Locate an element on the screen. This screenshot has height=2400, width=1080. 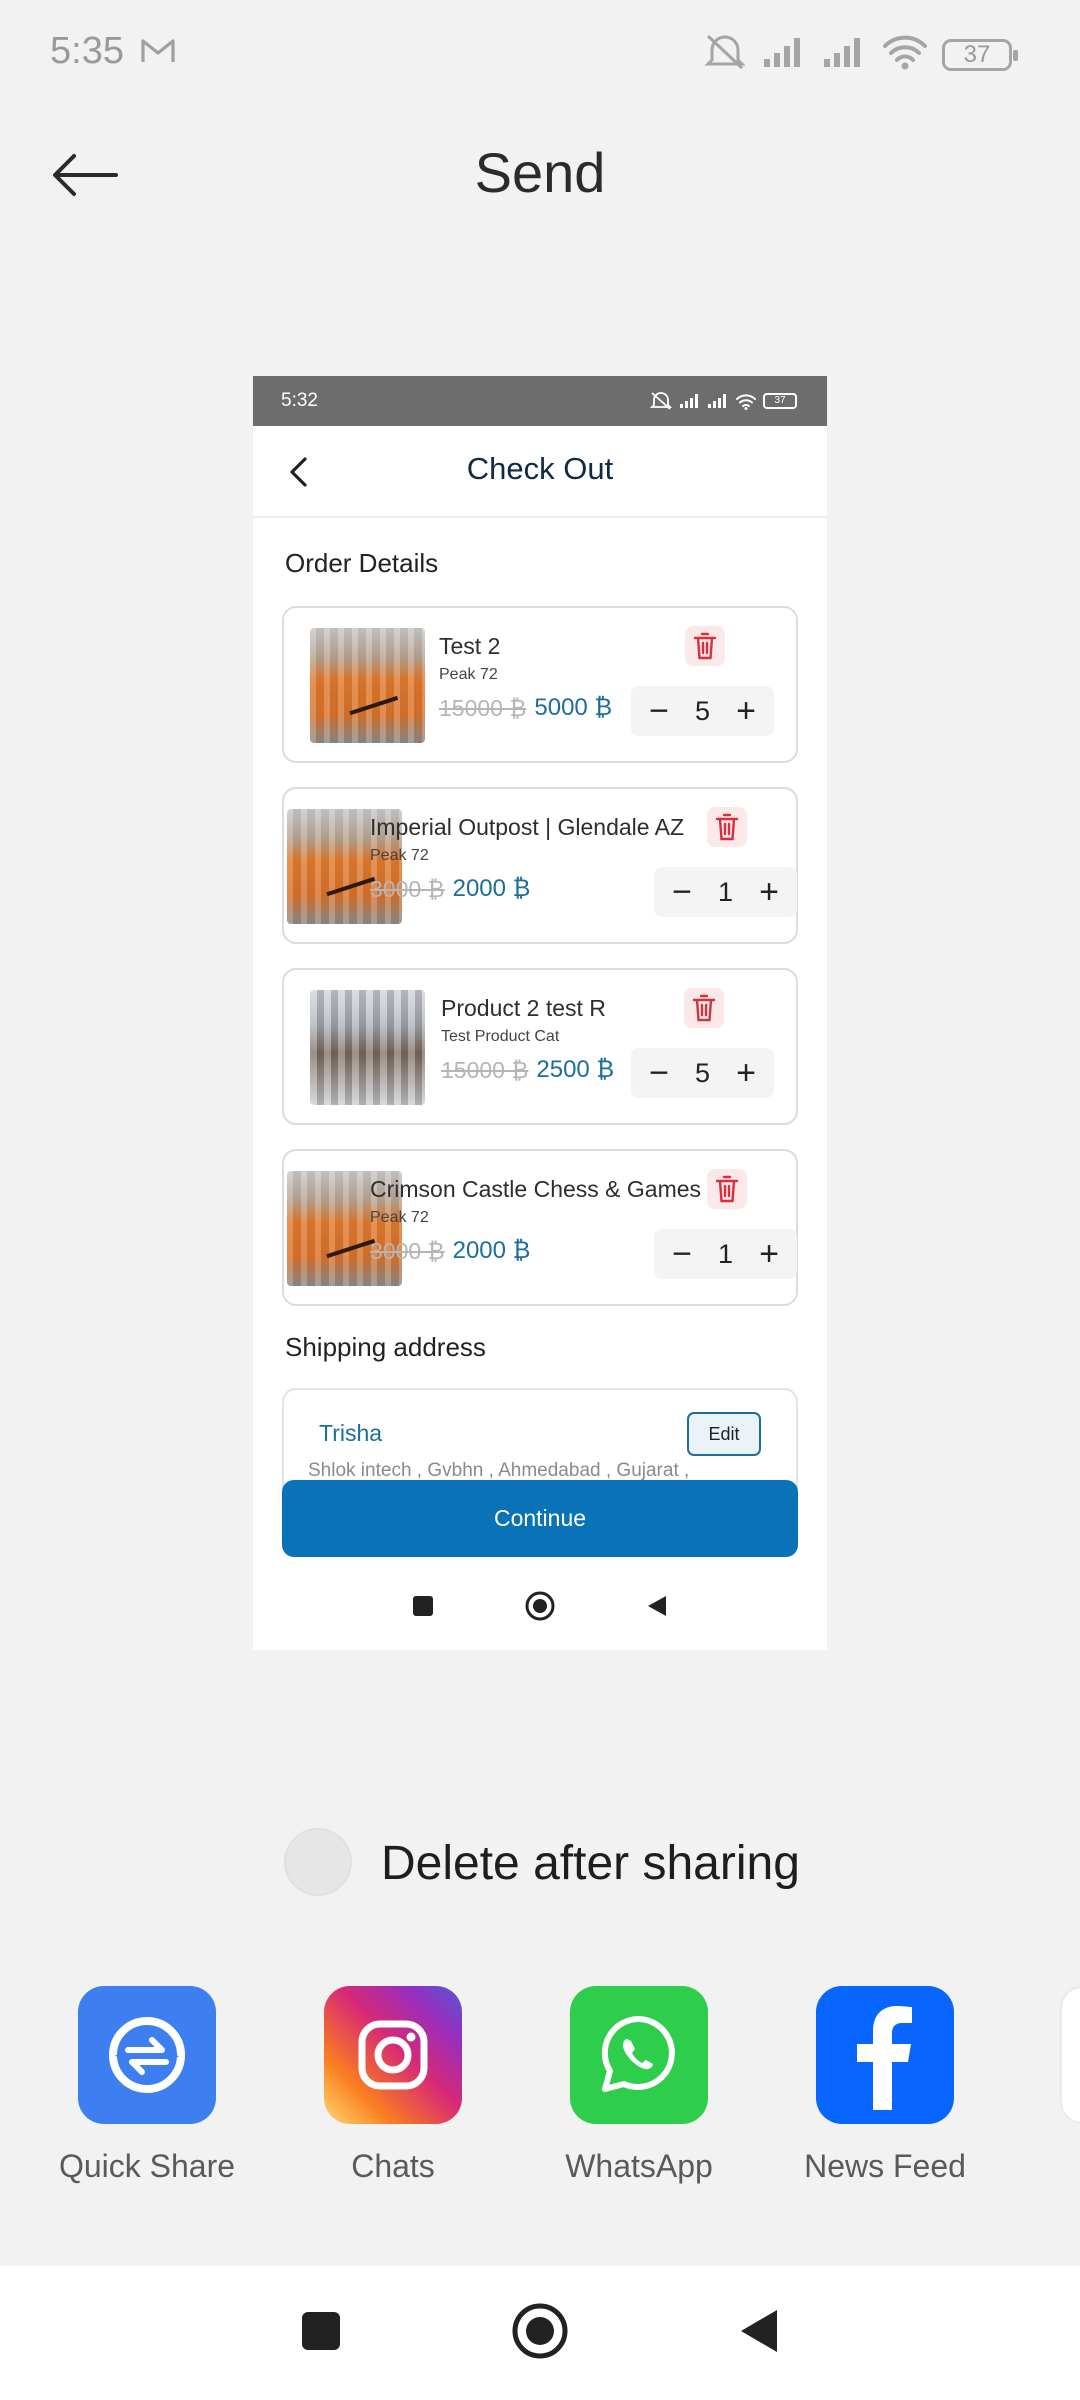
preview-header: Check Out is located at coordinates (540, 472).